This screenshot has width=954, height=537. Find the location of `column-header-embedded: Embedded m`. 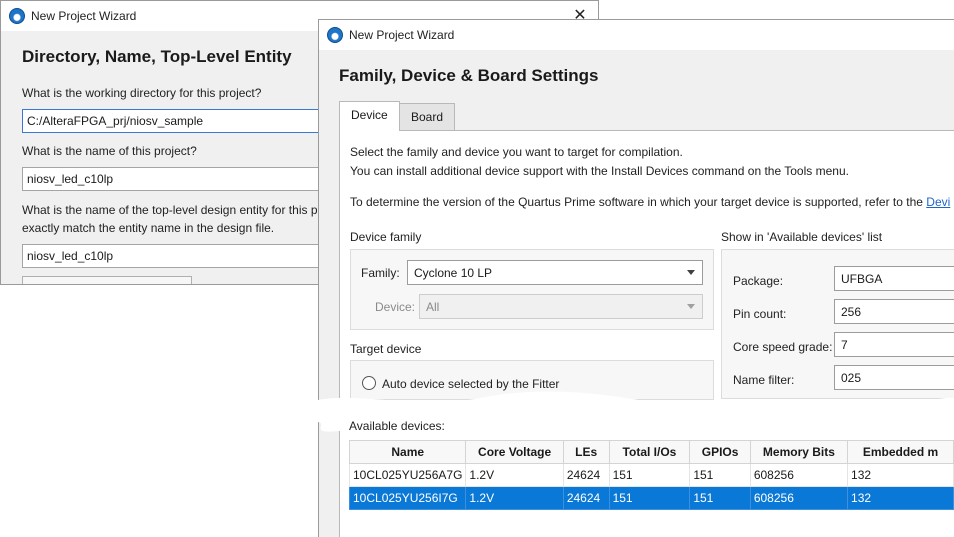

column-header-embedded: Embedded m is located at coordinates (900, 452).